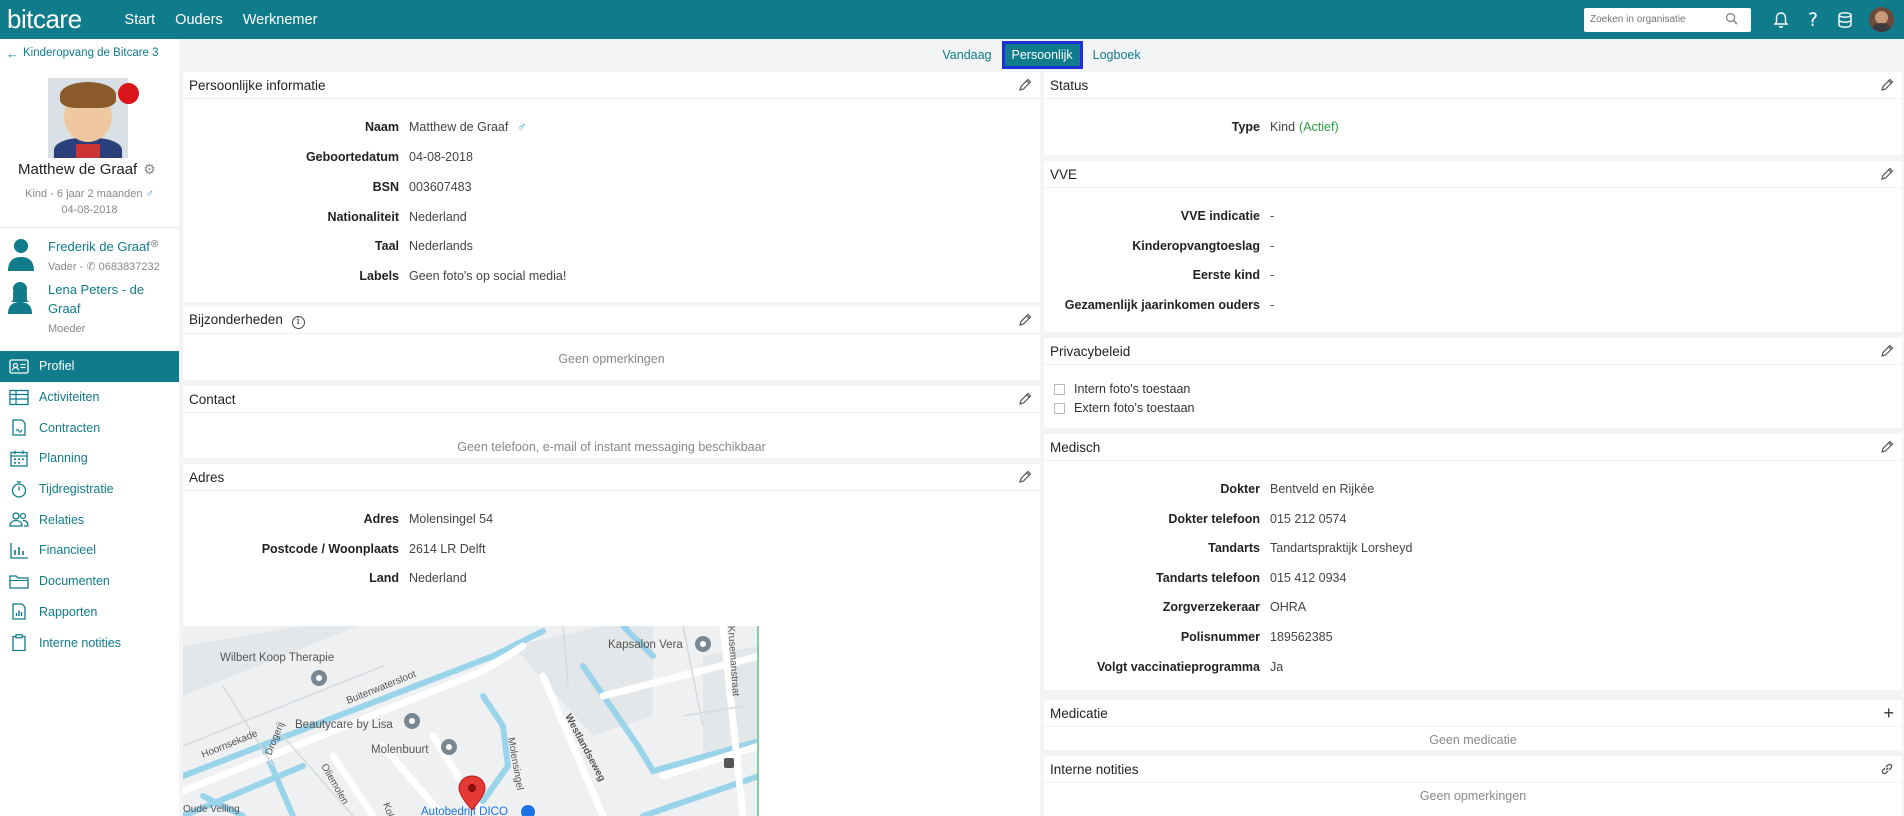 The image size is (1904, 816). Describe the element at coordinates (1657, 19) in the screenshot. I see `search-input` at that location.